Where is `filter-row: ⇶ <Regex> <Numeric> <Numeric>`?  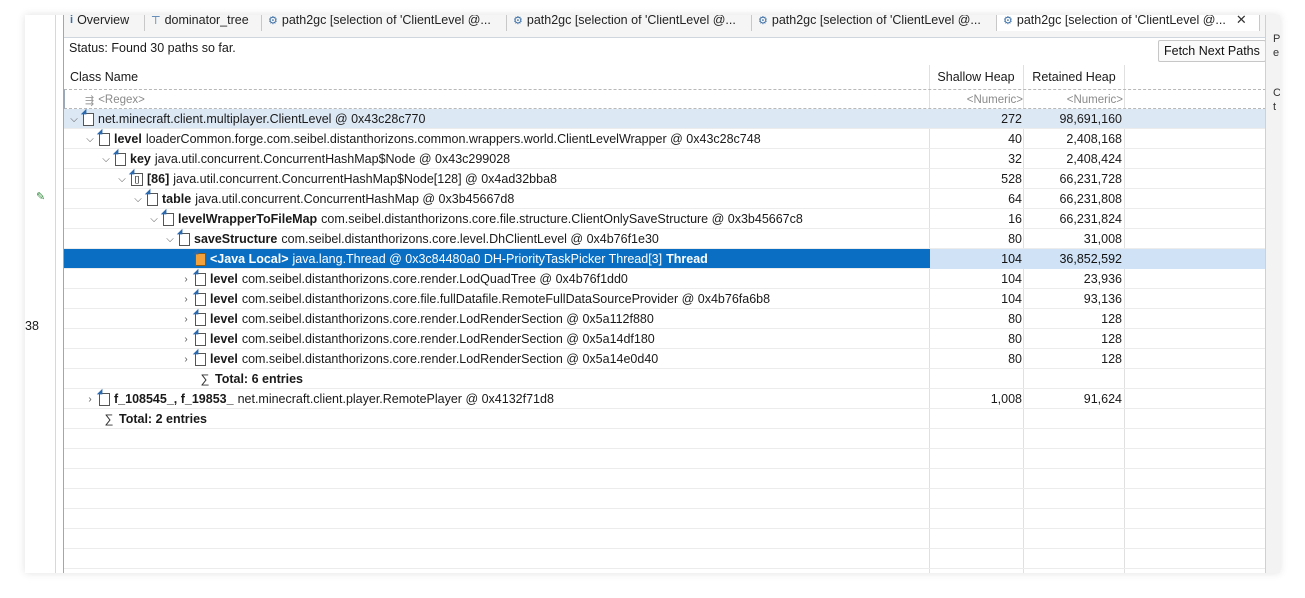 filter-row: ⇶ <Regex> <Numeric> <Numeric> is located at coordinates (665, 99).